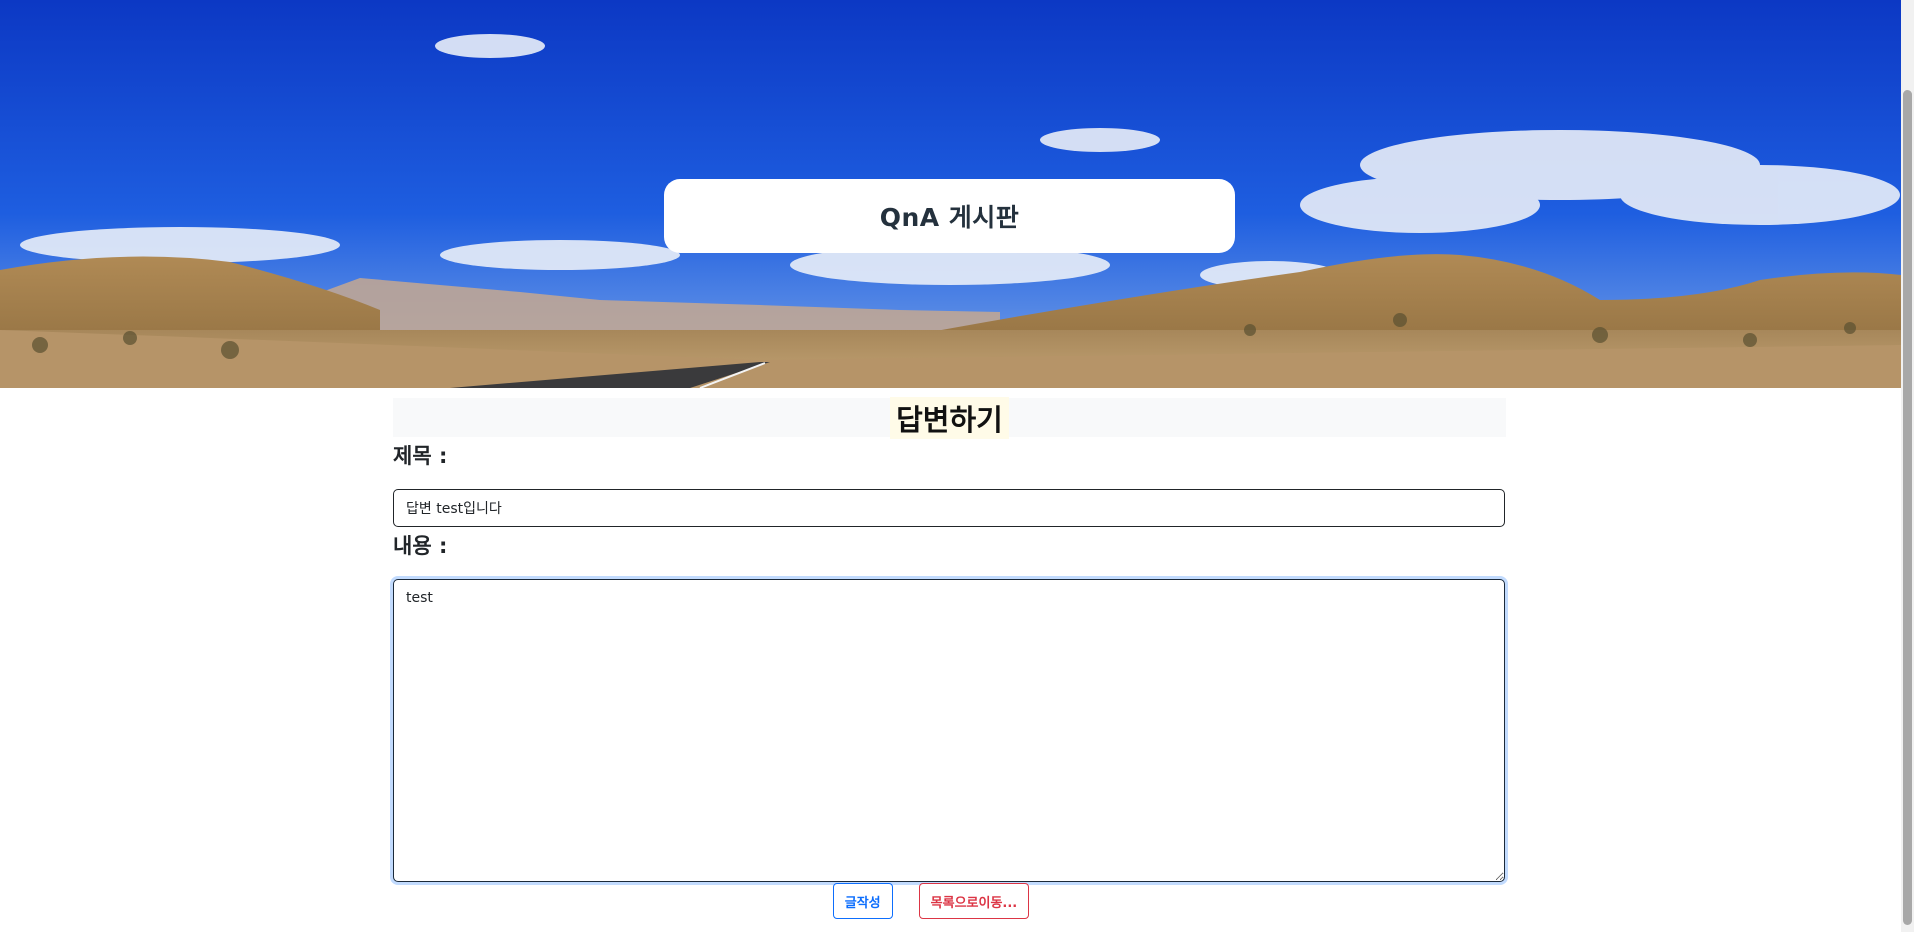 The height and width of the screenshot is (932, 1914). I want to click on title-input, so click(949, 508).